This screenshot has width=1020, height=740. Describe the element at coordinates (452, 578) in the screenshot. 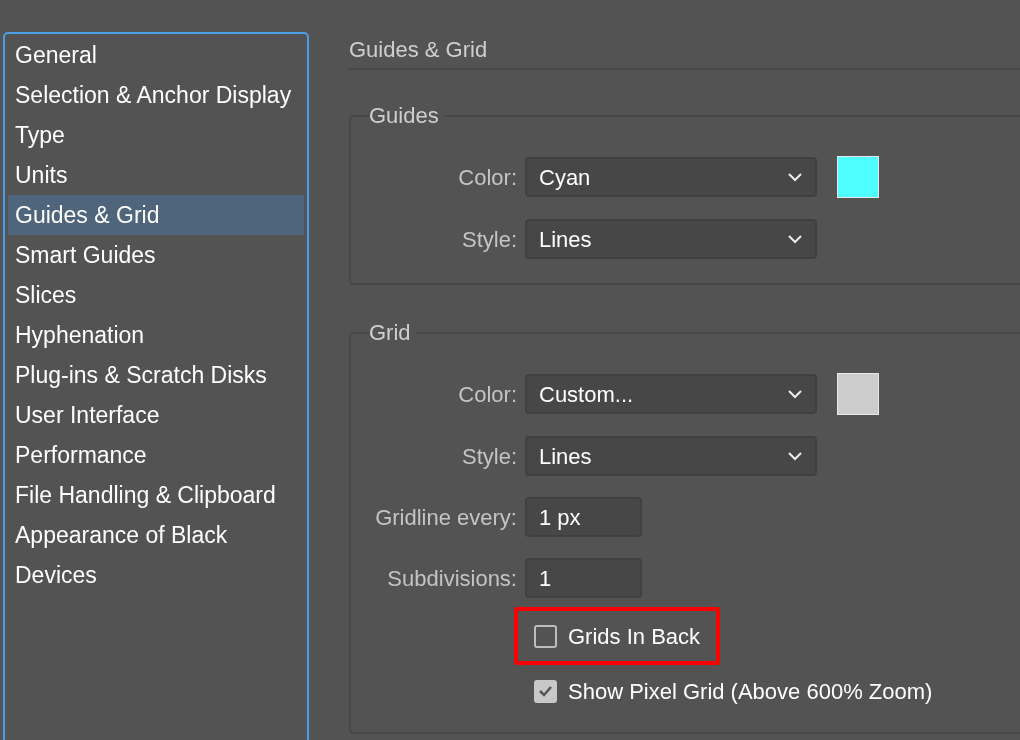

I see `field-label: Subdivisions:` at that location.